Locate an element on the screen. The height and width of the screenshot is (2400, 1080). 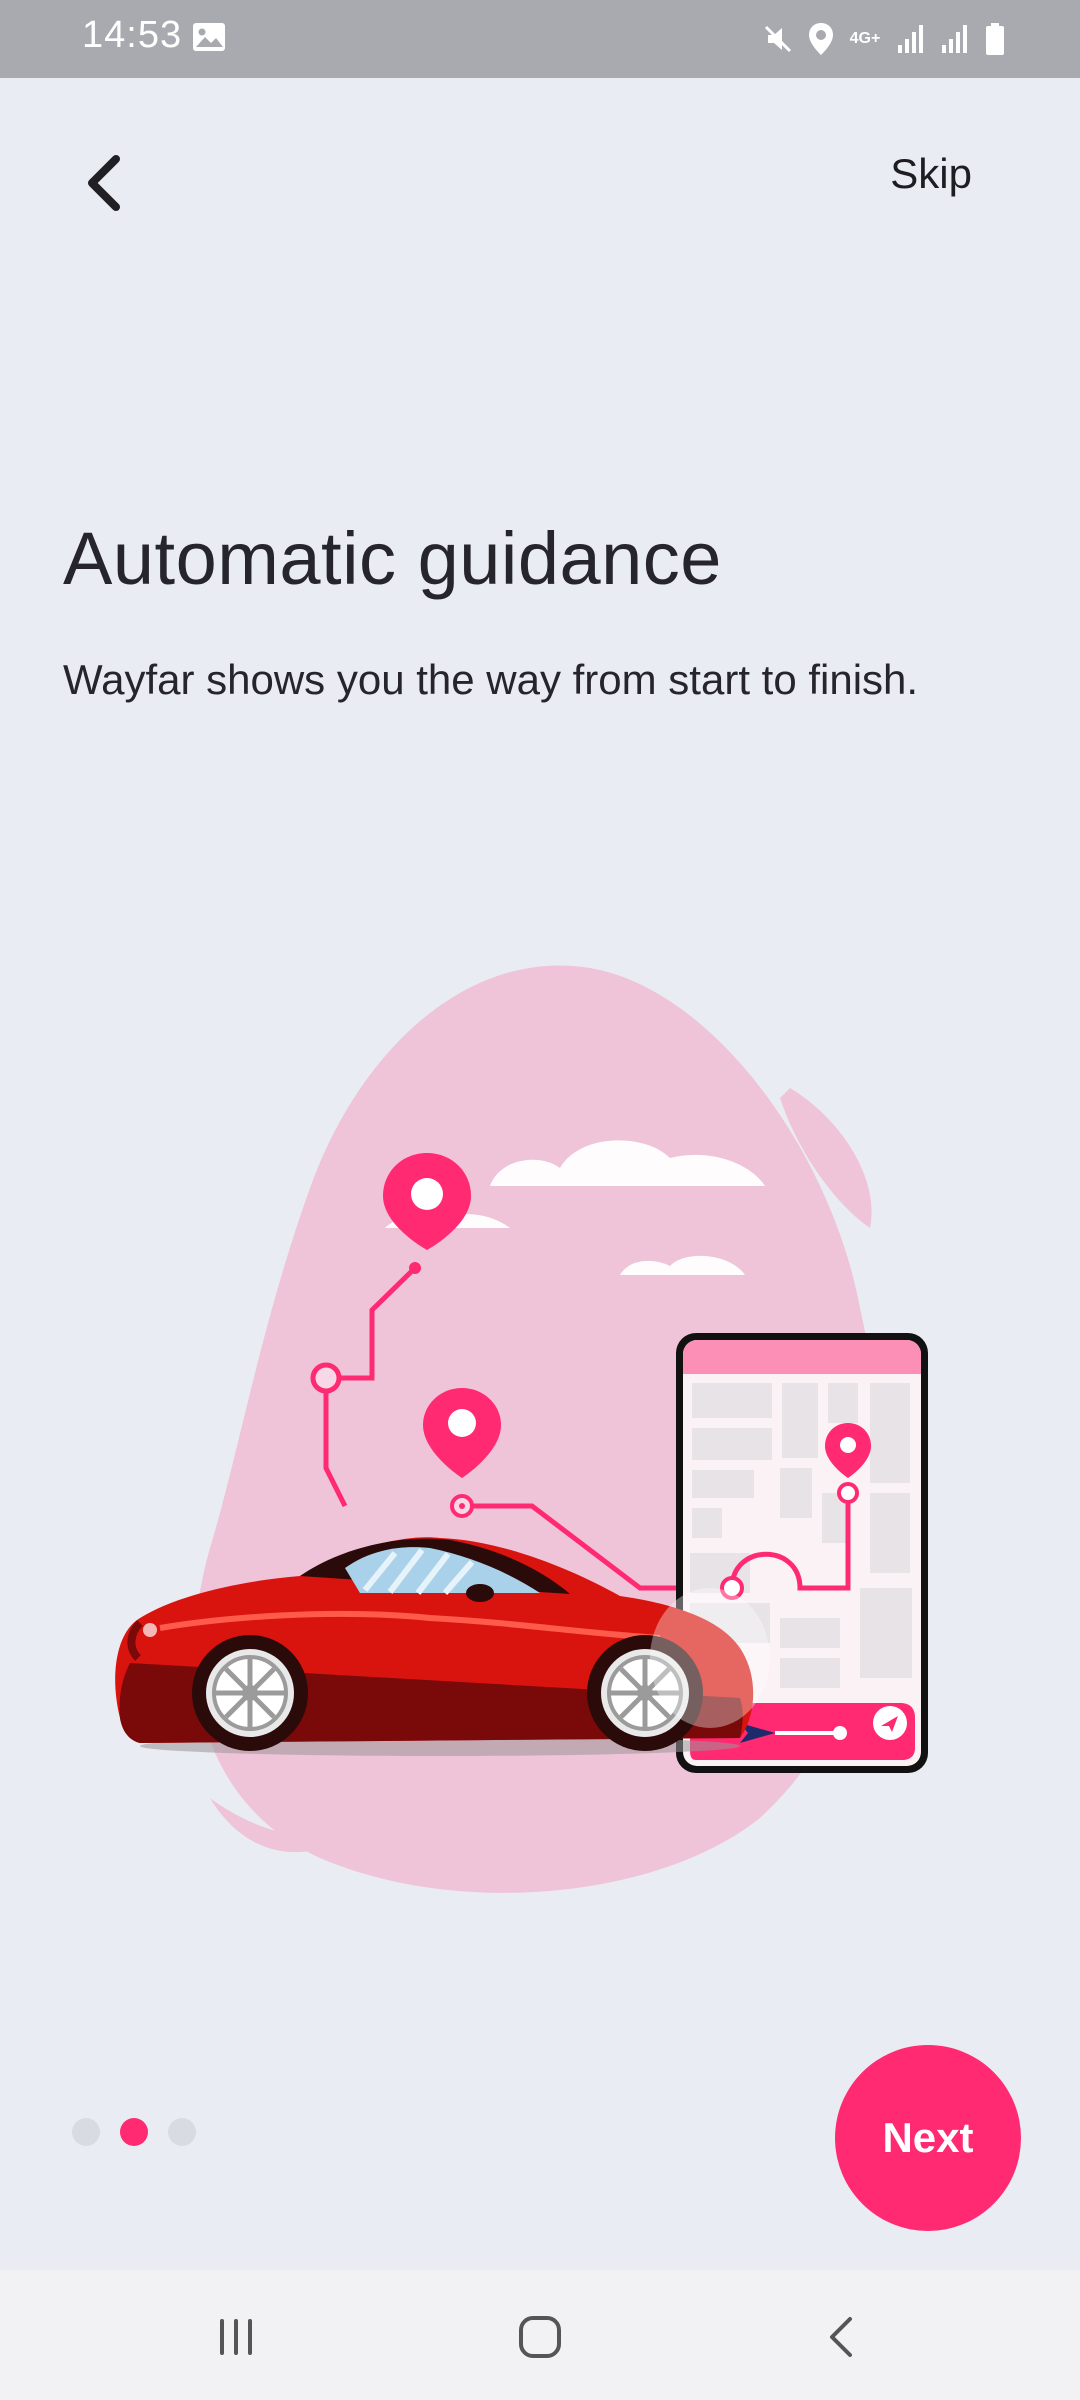
home-icon is located at coordinates (540, 2337).